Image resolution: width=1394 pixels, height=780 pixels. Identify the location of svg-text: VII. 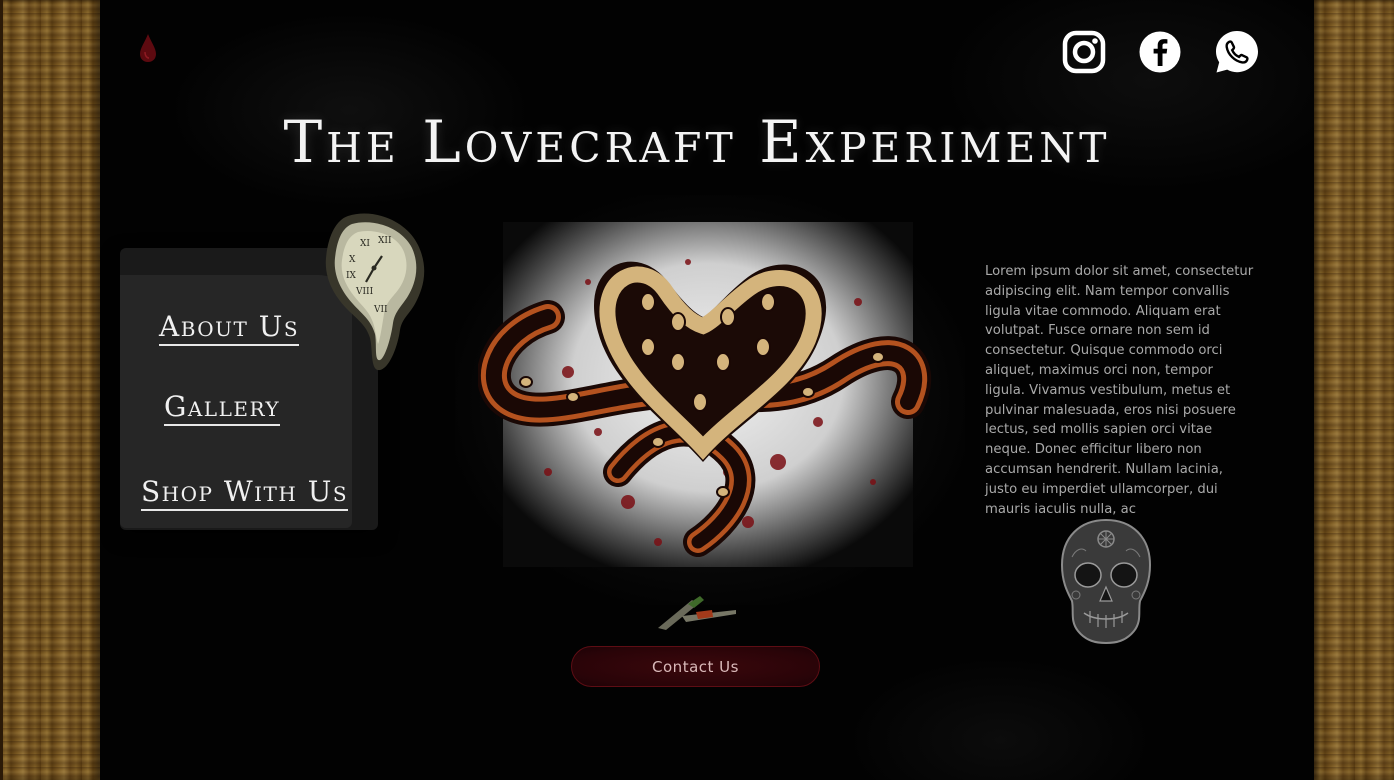
(380, 310).